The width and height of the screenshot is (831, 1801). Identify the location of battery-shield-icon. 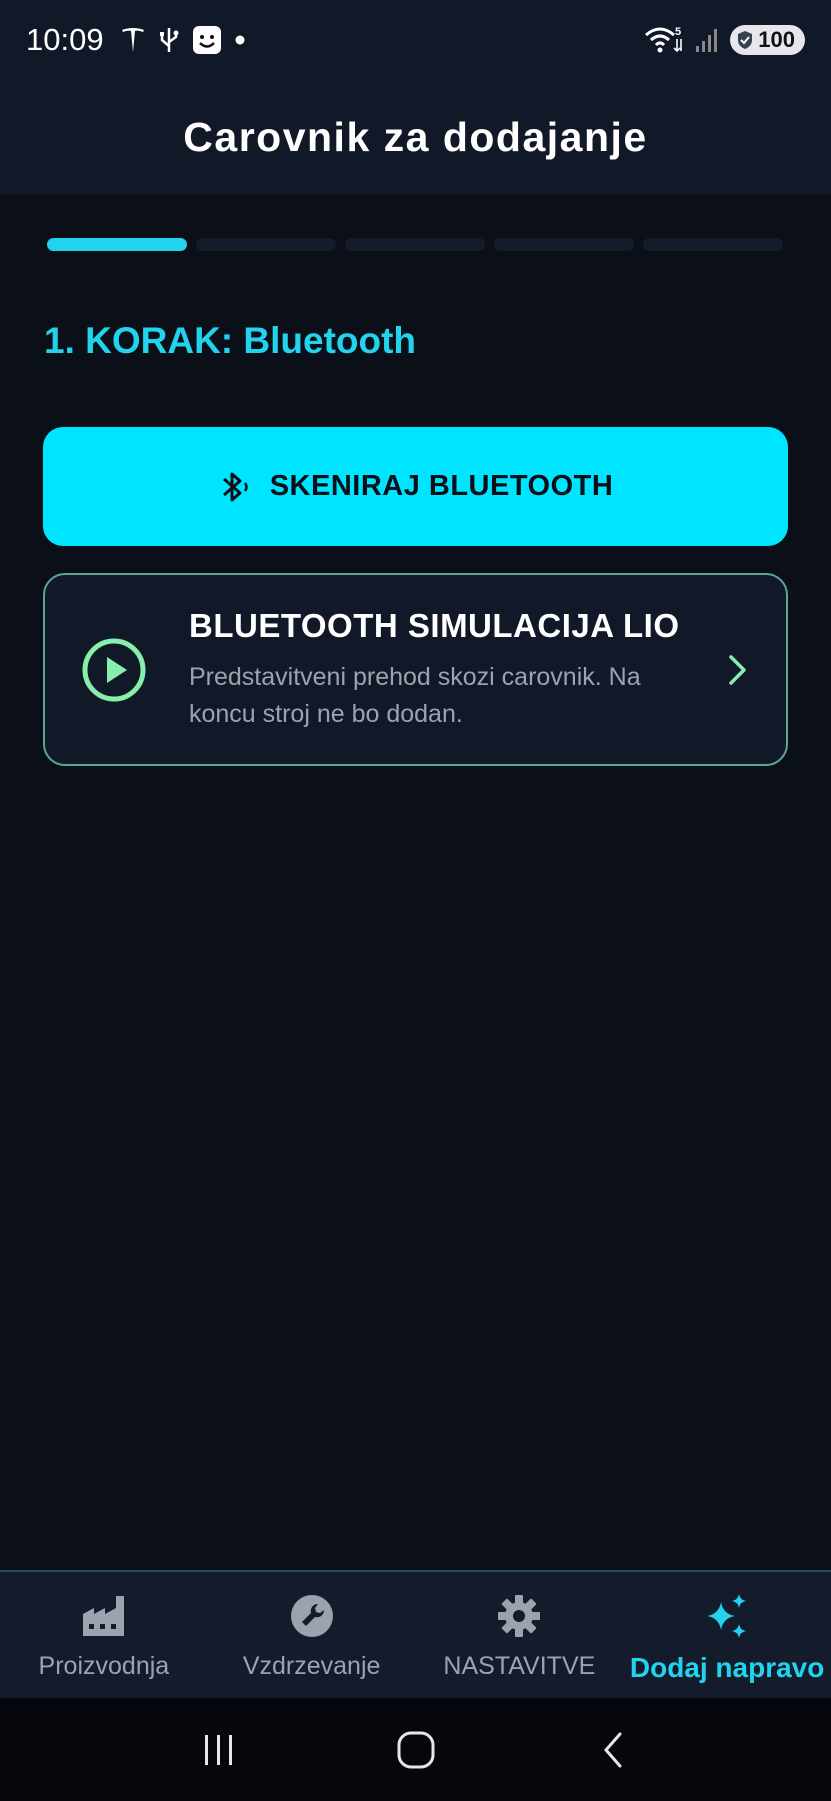
(745, 40).